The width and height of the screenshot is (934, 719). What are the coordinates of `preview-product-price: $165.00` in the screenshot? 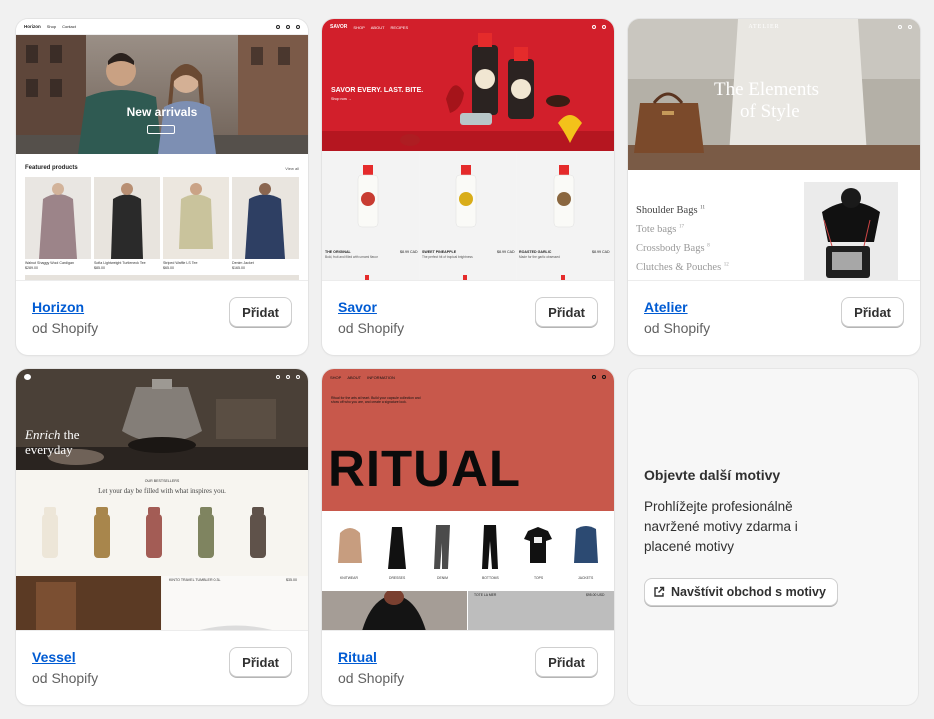 It's located at (238, 268).